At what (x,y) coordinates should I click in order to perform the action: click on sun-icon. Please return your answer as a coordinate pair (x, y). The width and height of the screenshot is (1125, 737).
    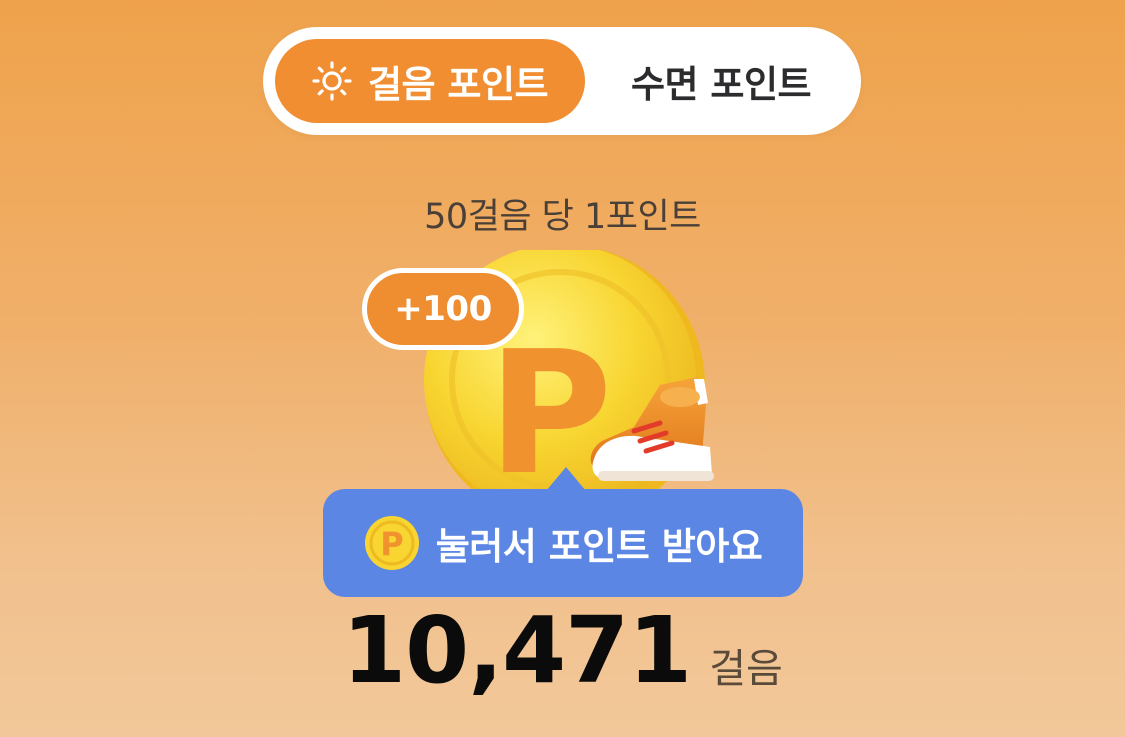
    Looking at the image, I should click on (332, 81).